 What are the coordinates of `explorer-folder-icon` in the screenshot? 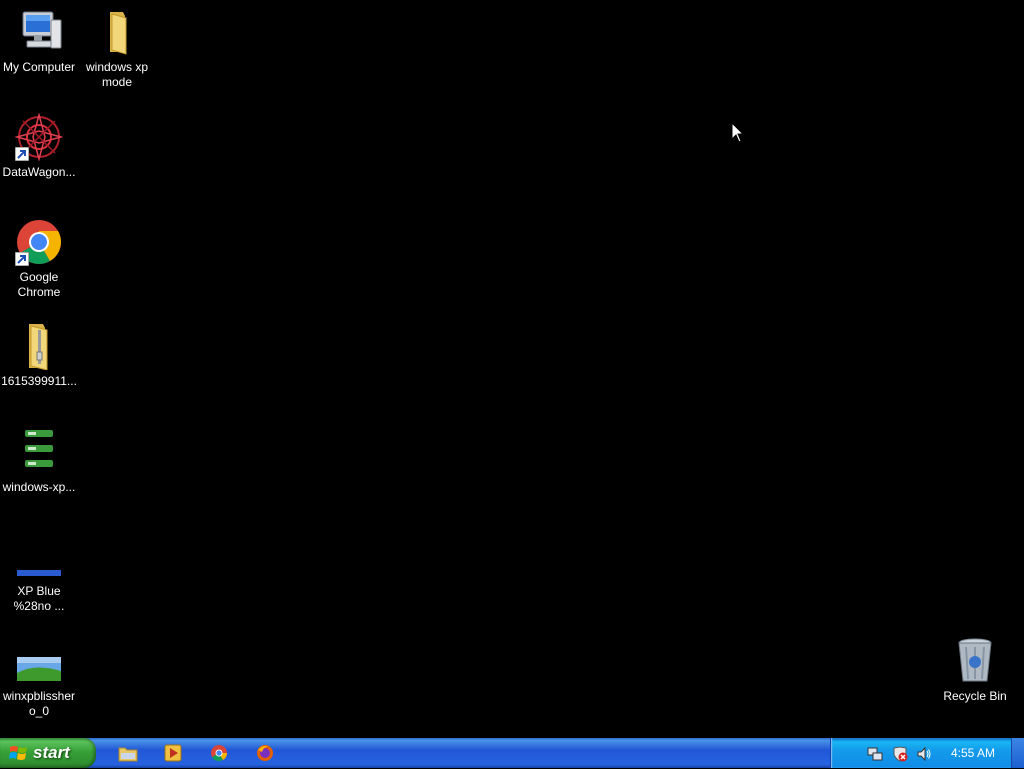 It's located at (128, 754).